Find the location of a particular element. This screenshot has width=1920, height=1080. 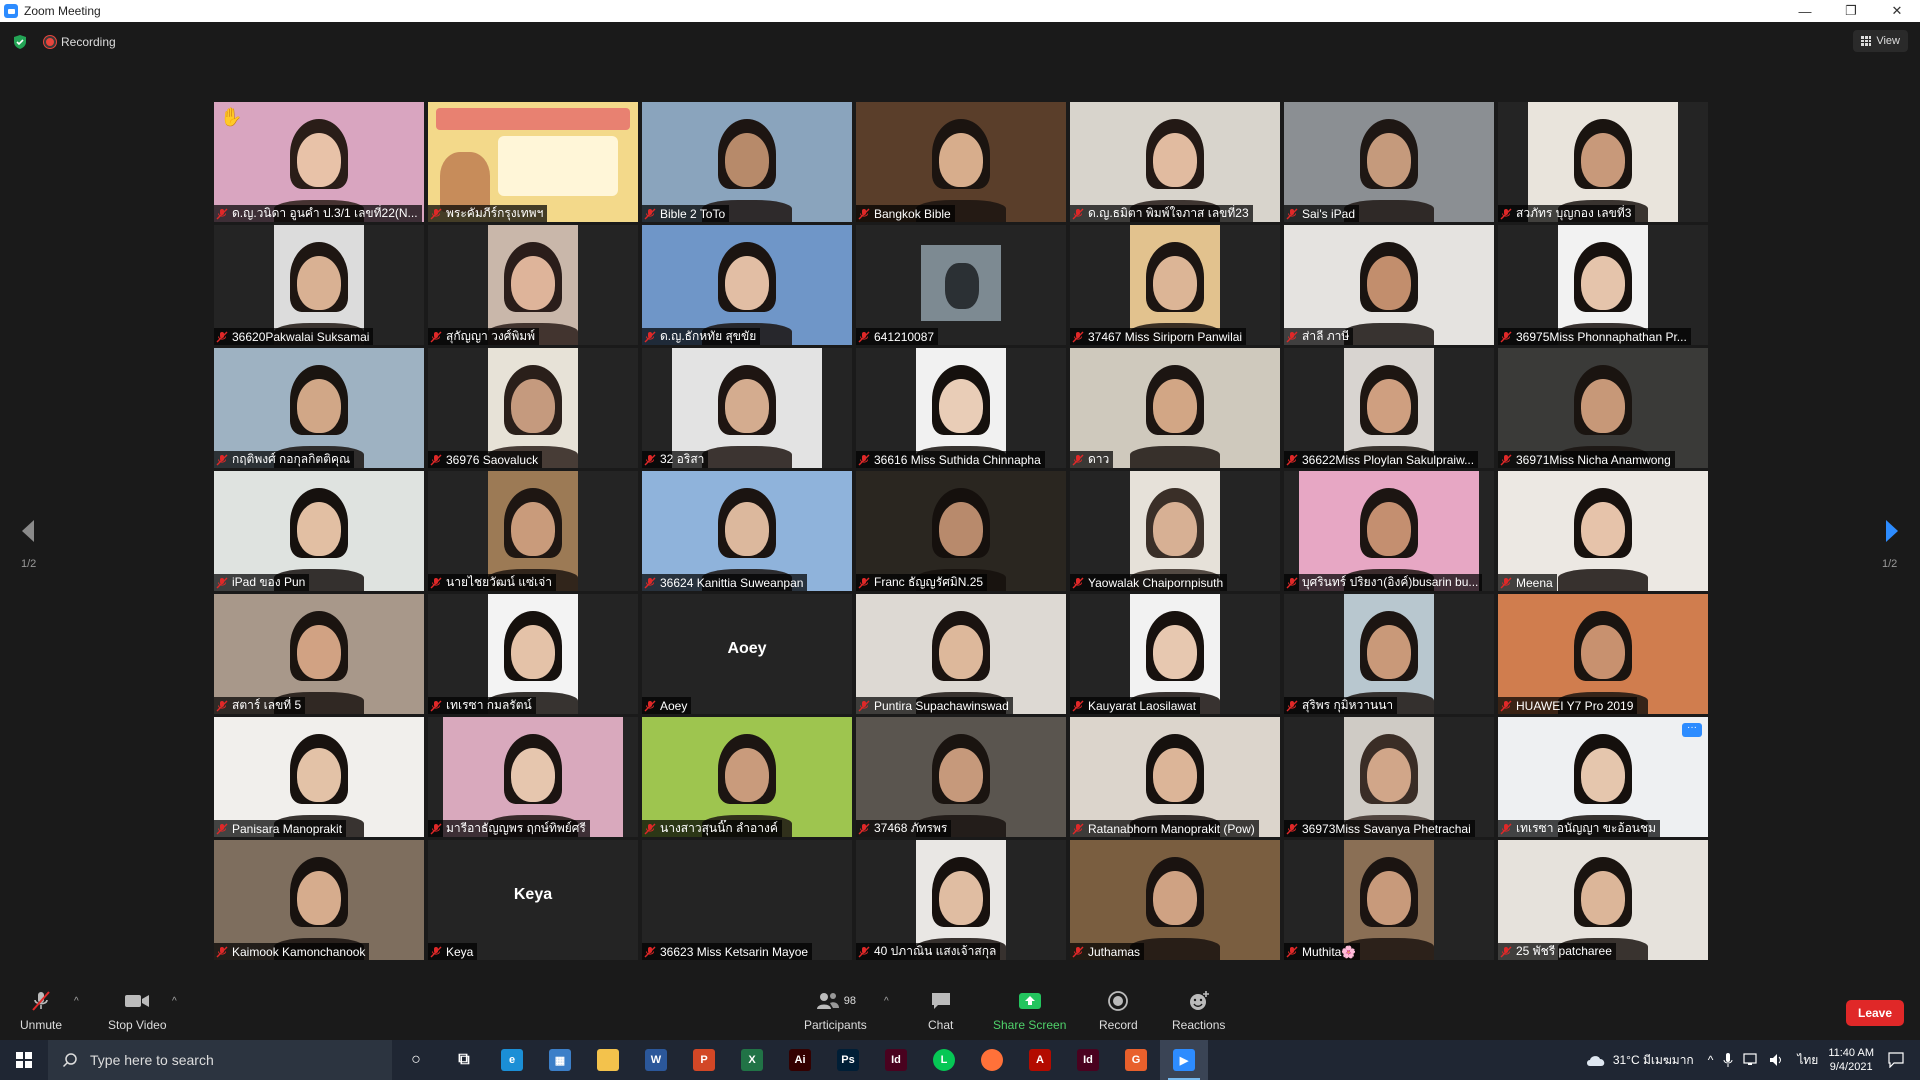

audio-options-caret-icon: ^ is located at coordinates (76, 1001).